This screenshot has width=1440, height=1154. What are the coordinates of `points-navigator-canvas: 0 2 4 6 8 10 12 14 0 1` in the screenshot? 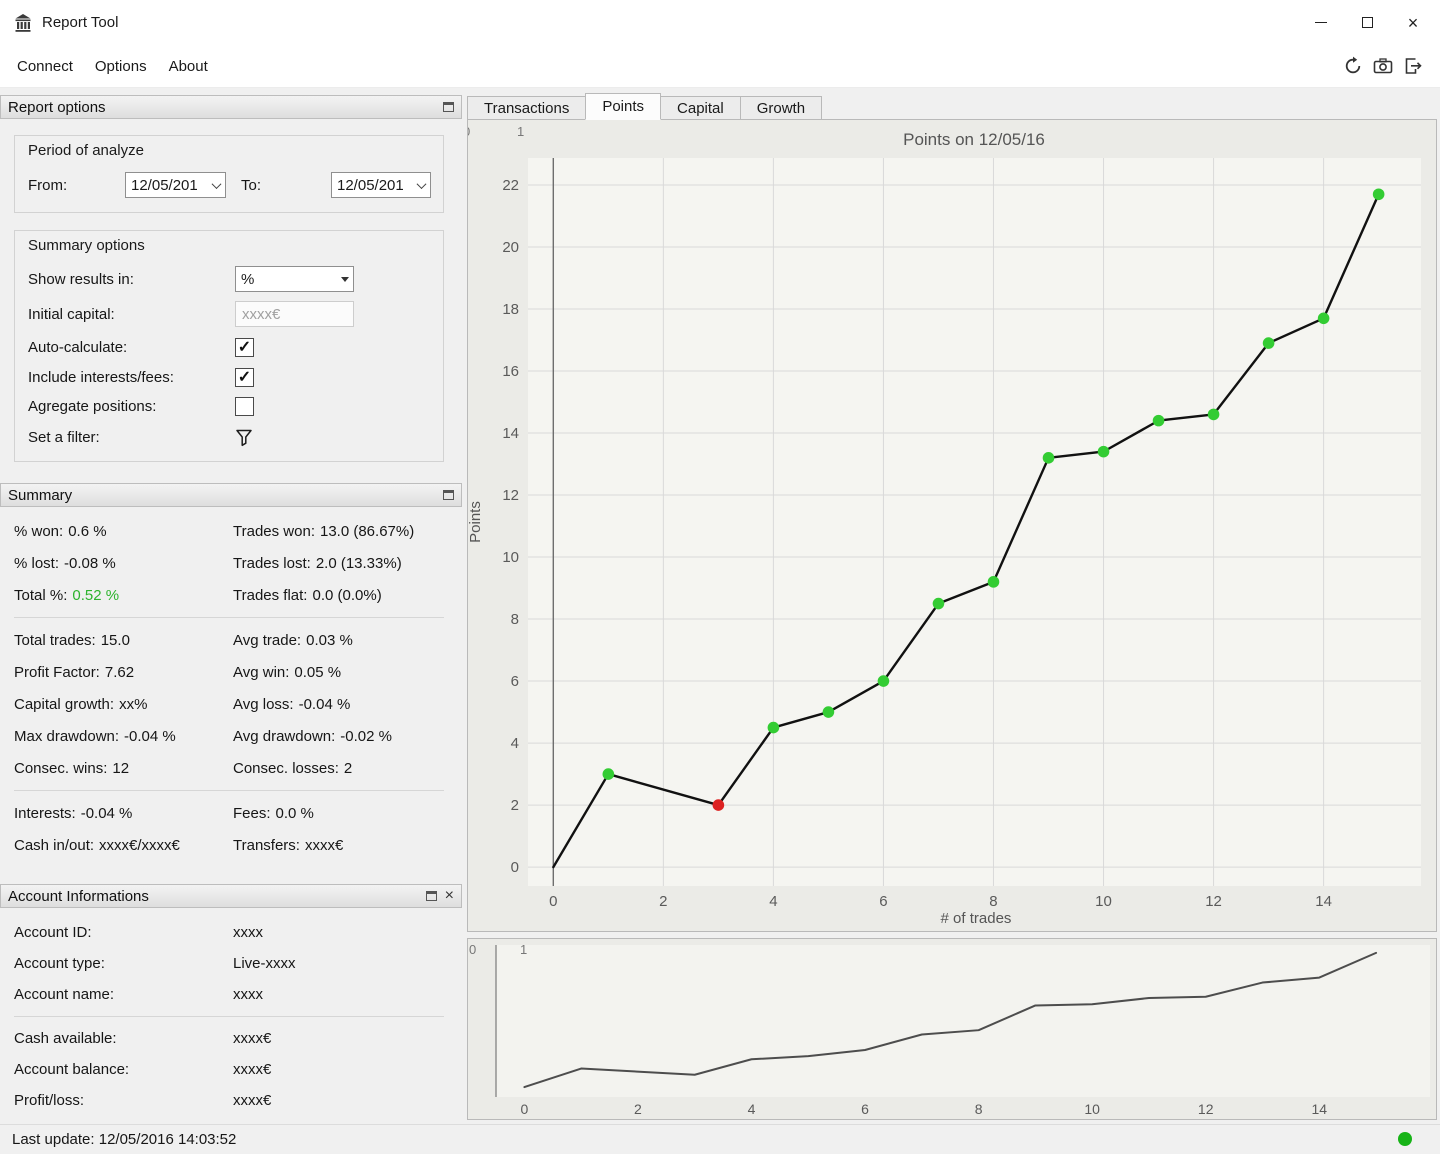 It's located at (952, 1029).